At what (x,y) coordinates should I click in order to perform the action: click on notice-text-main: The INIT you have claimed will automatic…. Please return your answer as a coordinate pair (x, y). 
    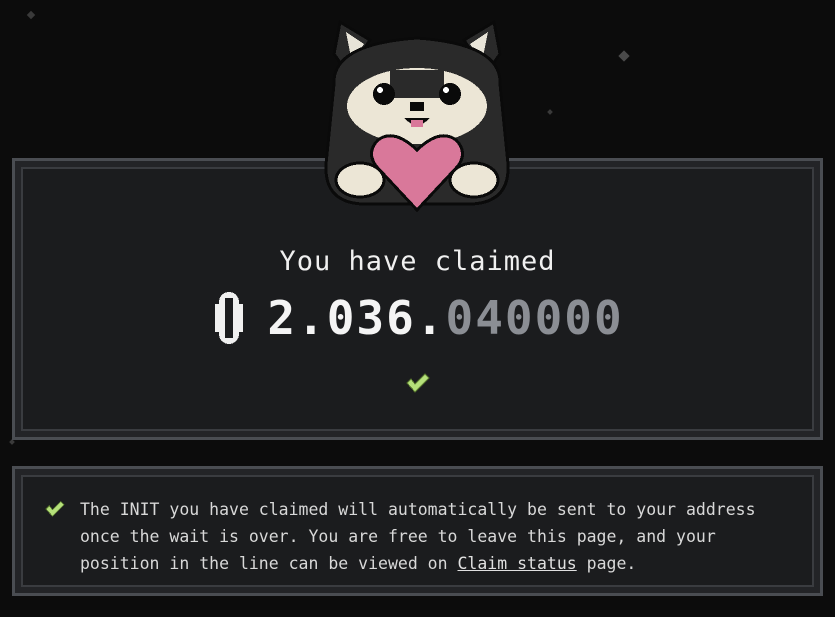
    Looking at the image, I should click on (418, 536).